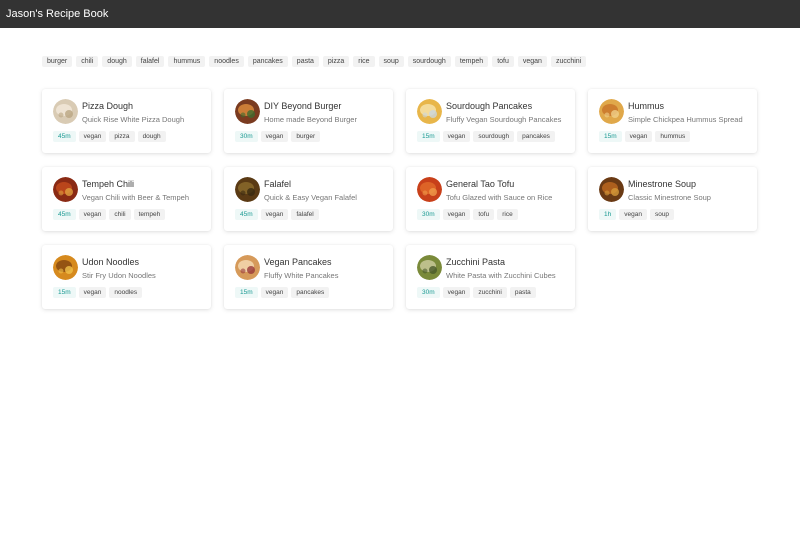 Image resolution: width=800 pixels, height=533 pixels. Describe the element at coordinates (501, 275) in the screenshot. I see `recipe-subtitle: White Pasta with Zucchini Cubes` at that location.